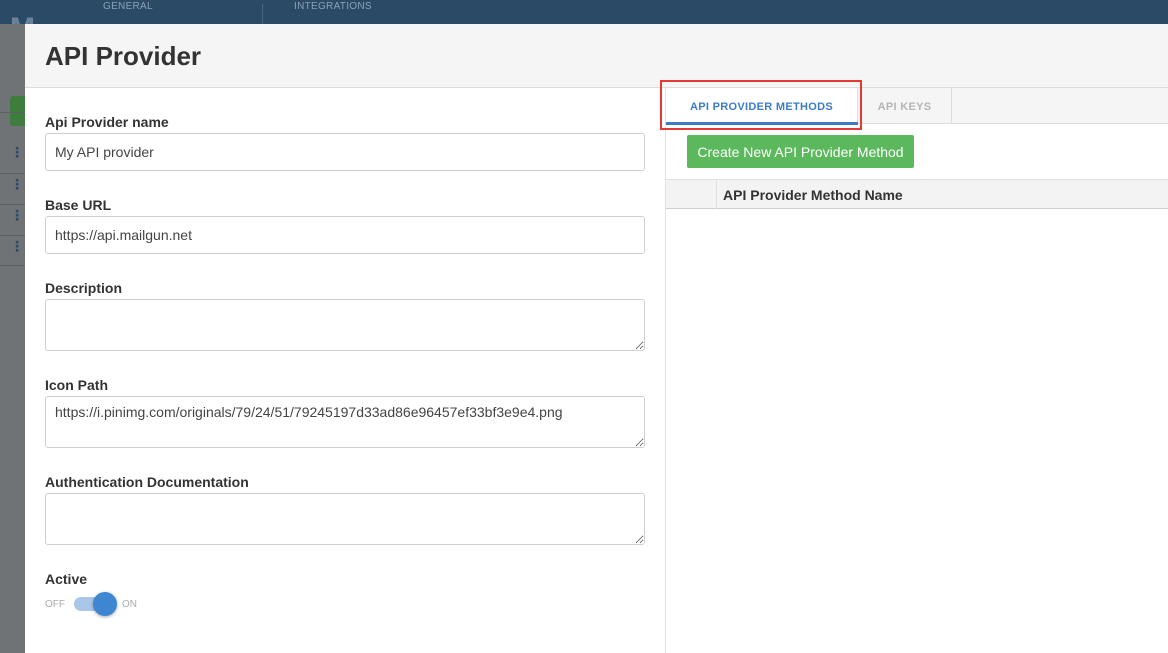 Image resolution: width=1168 pixels, height=653 pixels. What do you see at coordinates (66, 579) in the screenshot?
I see `active-label: Active` at bounding box center [66, 579].